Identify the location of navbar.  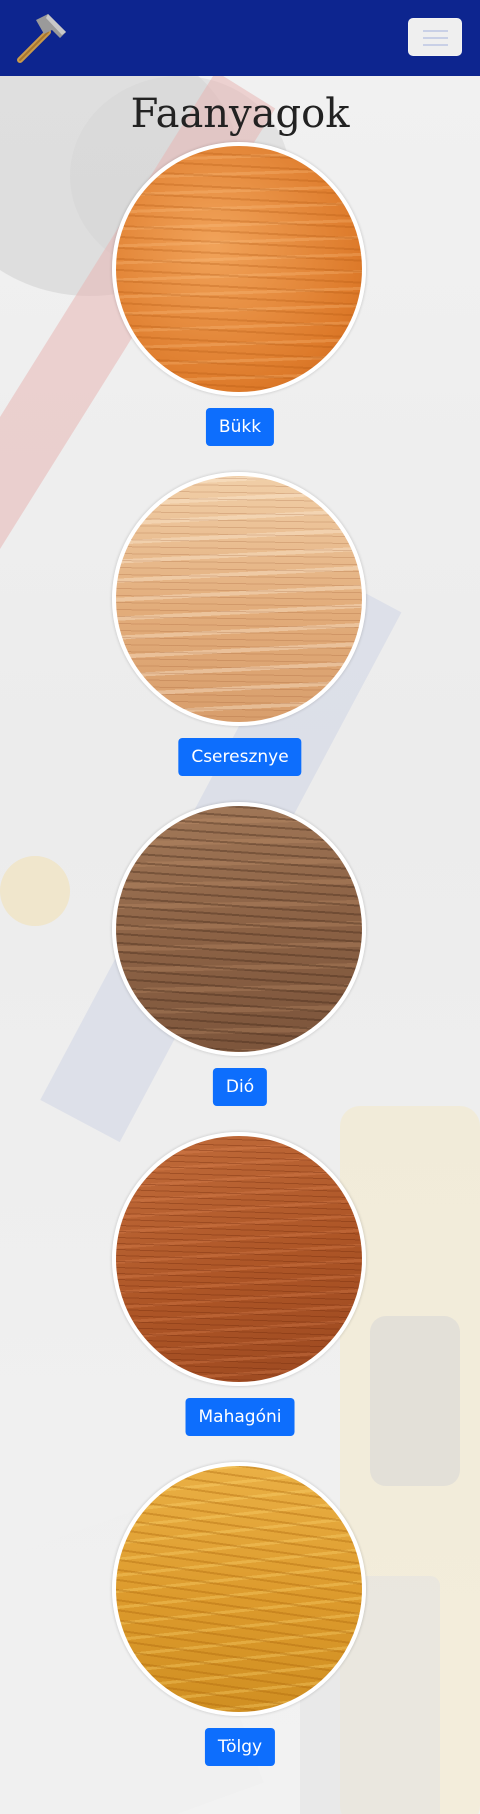
(240, 38).